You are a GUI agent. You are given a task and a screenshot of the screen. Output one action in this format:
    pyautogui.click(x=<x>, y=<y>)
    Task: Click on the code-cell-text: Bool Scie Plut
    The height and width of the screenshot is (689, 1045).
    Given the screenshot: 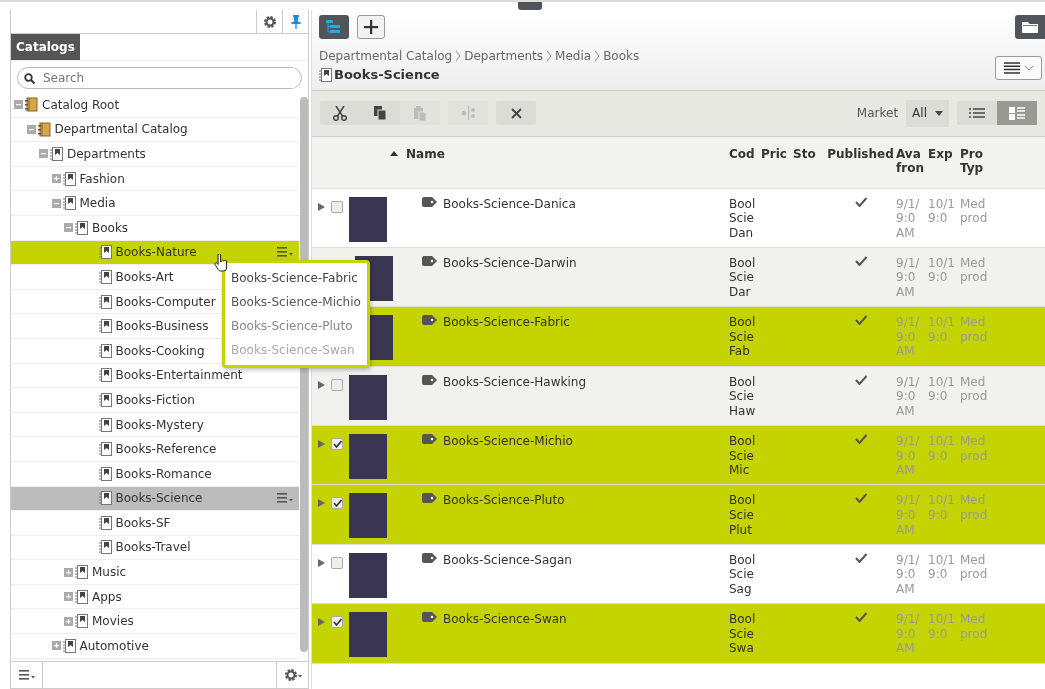 What is the action you would take?
    pyautogui.click(x=743, y=516)
    